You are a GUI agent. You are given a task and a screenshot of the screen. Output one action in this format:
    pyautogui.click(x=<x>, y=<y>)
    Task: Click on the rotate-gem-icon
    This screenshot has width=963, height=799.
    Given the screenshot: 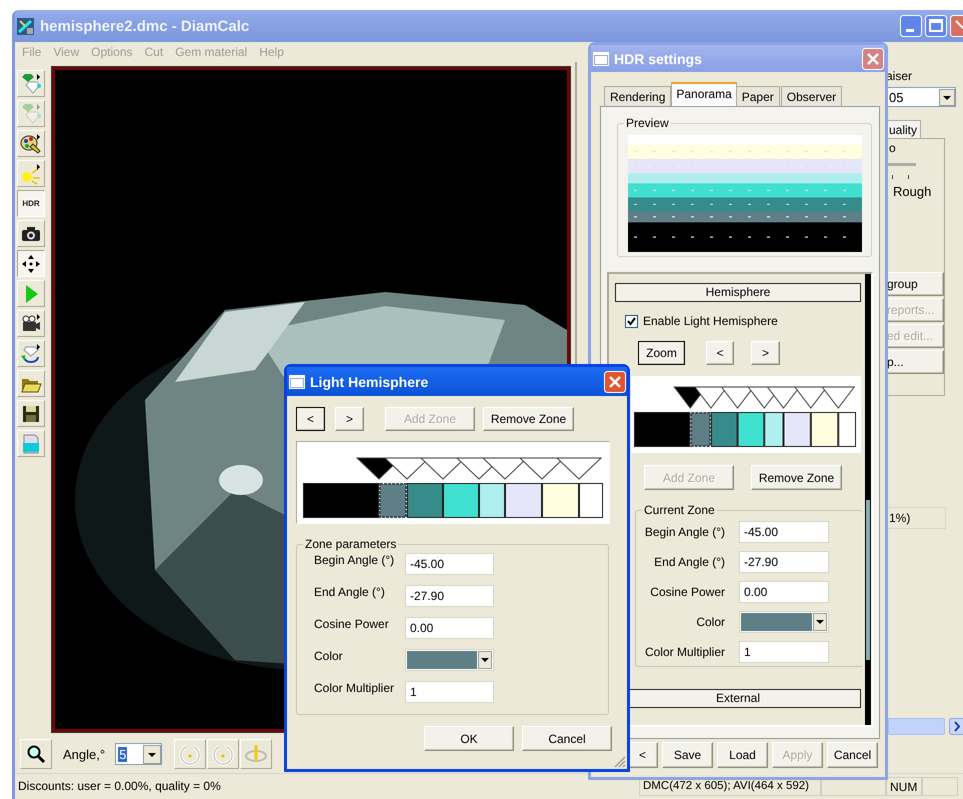 What is the action you would take?
    pyautogui.click(x=31, y=353)
    